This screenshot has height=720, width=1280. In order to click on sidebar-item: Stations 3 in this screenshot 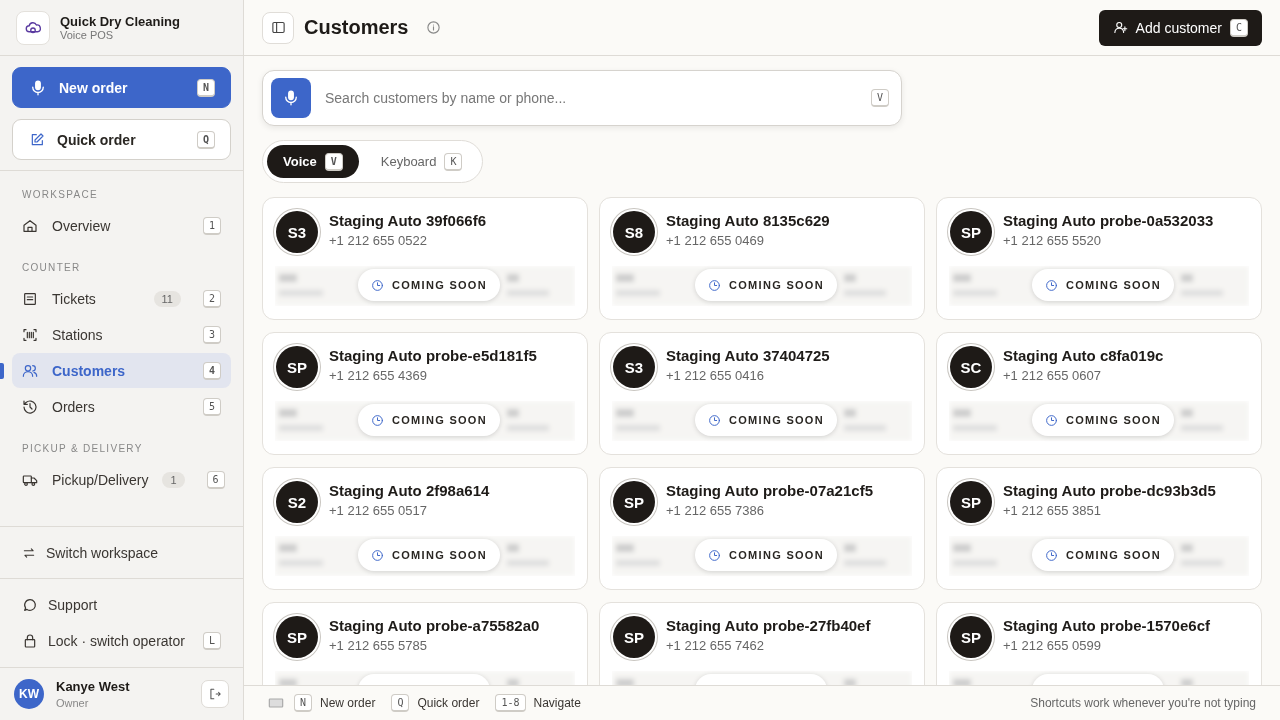, I will do `click(121, 334)`.